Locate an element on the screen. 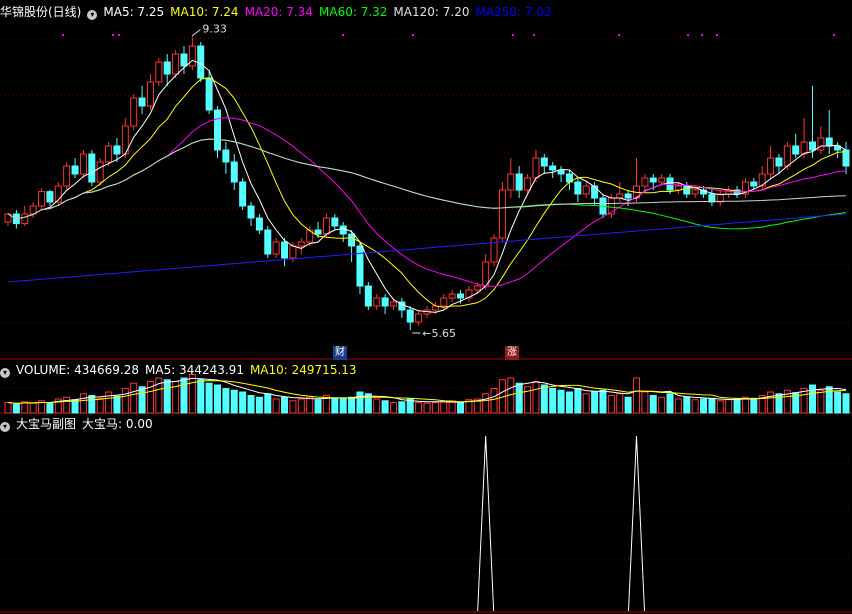 The image size is (852, 614). ma60-label: MA60: 7.32 is located at coordinates (353, 12).